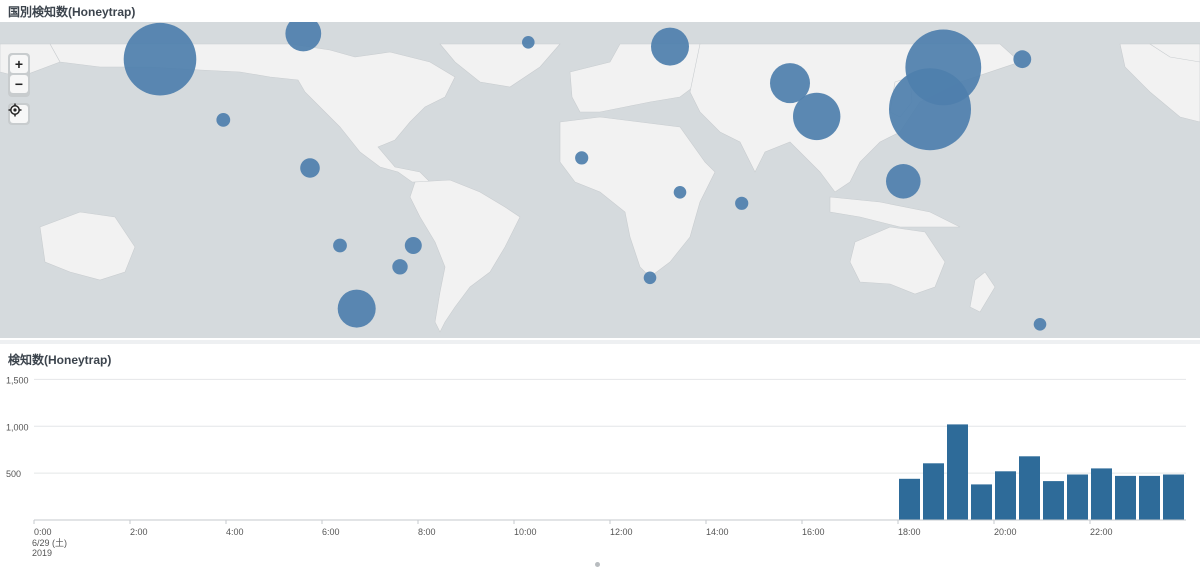  What do you see at coordinates (19, 64) in the screenshot?
I see `zoom-in-button: +` at bounding box center [19, 64].